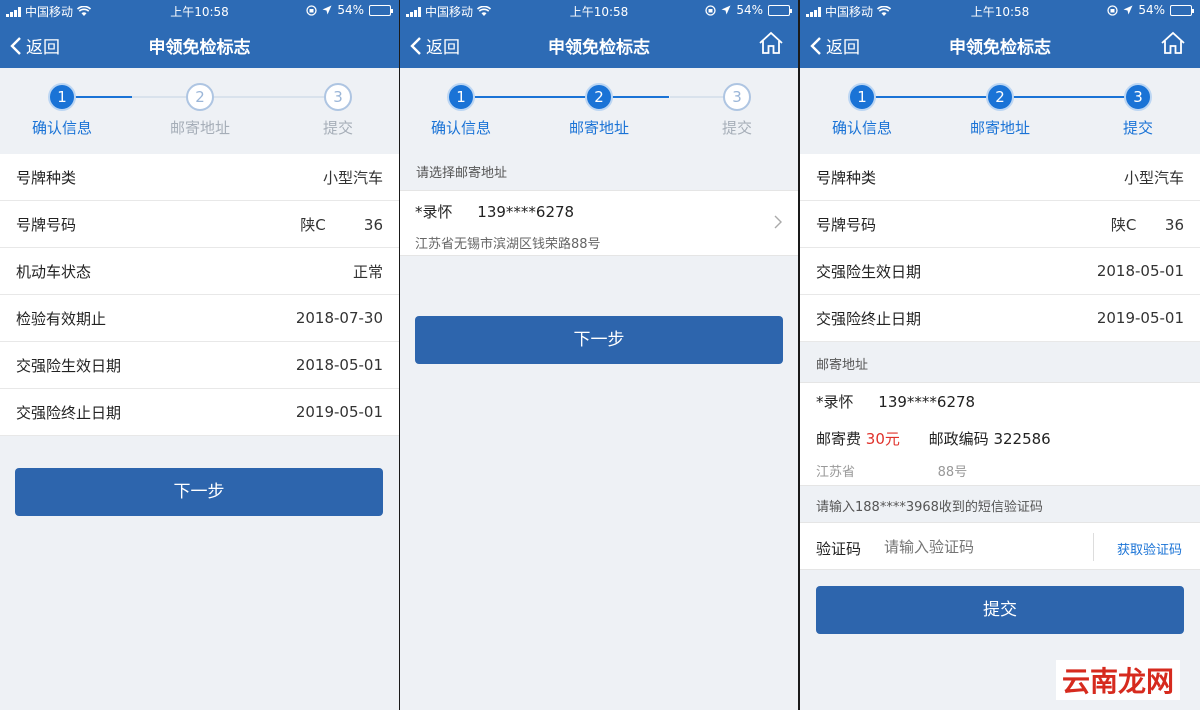 The width and height of the screenshot is (1200, 710). Describe the element at coordinates (599, 223) in the screenshot. I see `address-option: *录怀 139****6278 江苏省无锡市滨湖区钱荣路88号` at that location.